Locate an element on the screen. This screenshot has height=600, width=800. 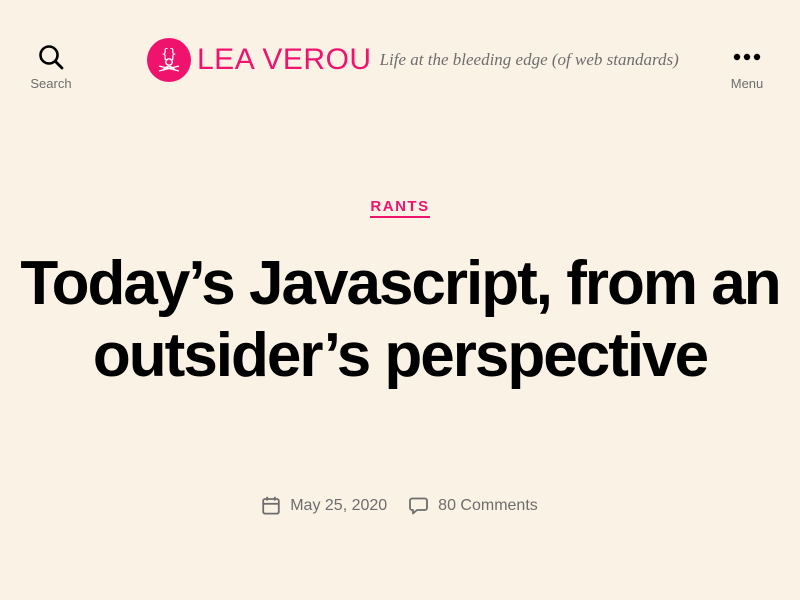
search-toggle-button: Search is located at coordinates (51, 67).